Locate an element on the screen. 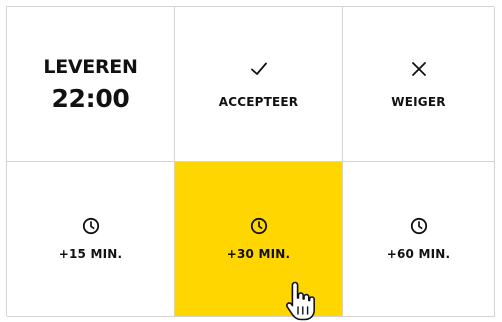  close-icon is located at coordinates (418, 68).